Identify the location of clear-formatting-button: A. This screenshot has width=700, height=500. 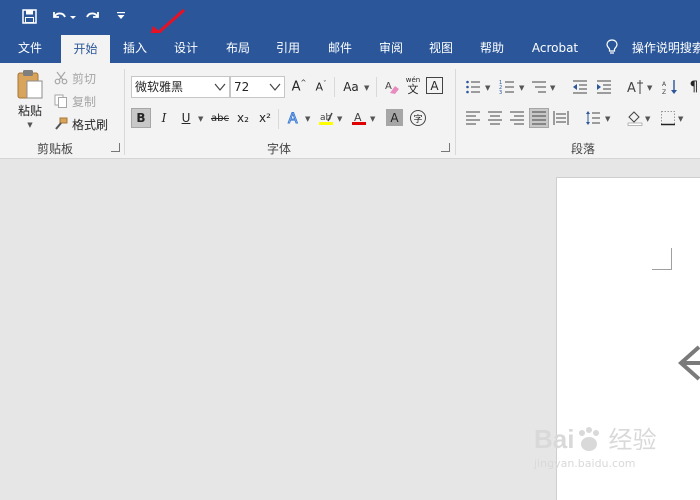
(392, 87).